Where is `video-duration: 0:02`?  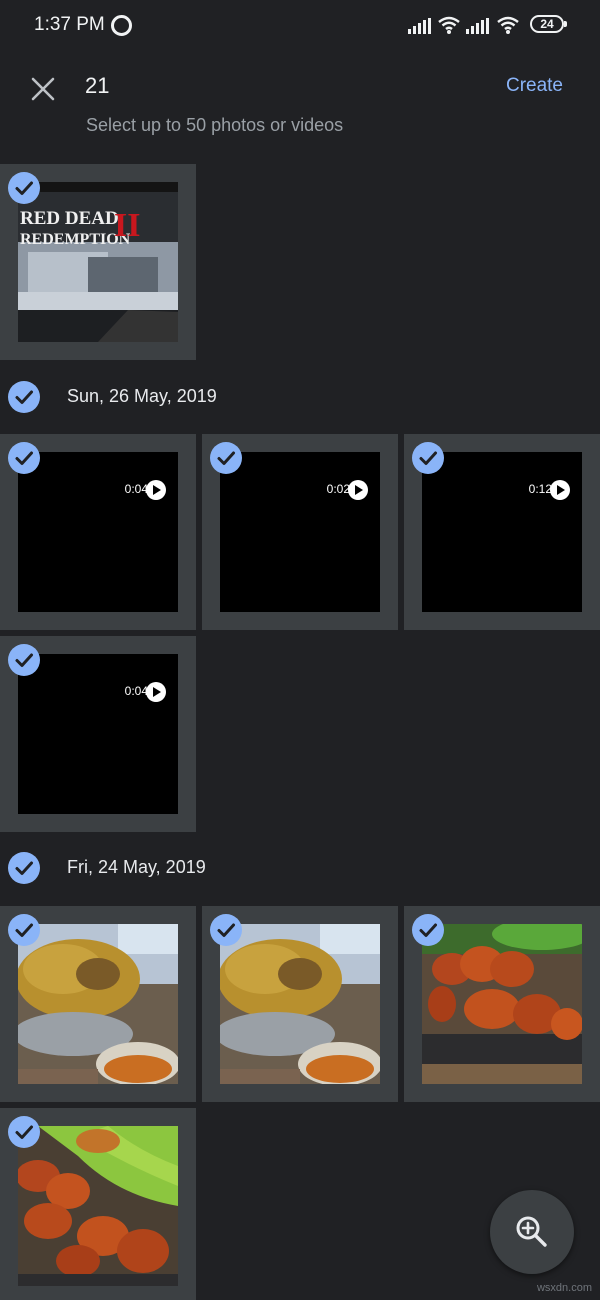
video-duration: 0:02 is located at coordinates (338, 489).